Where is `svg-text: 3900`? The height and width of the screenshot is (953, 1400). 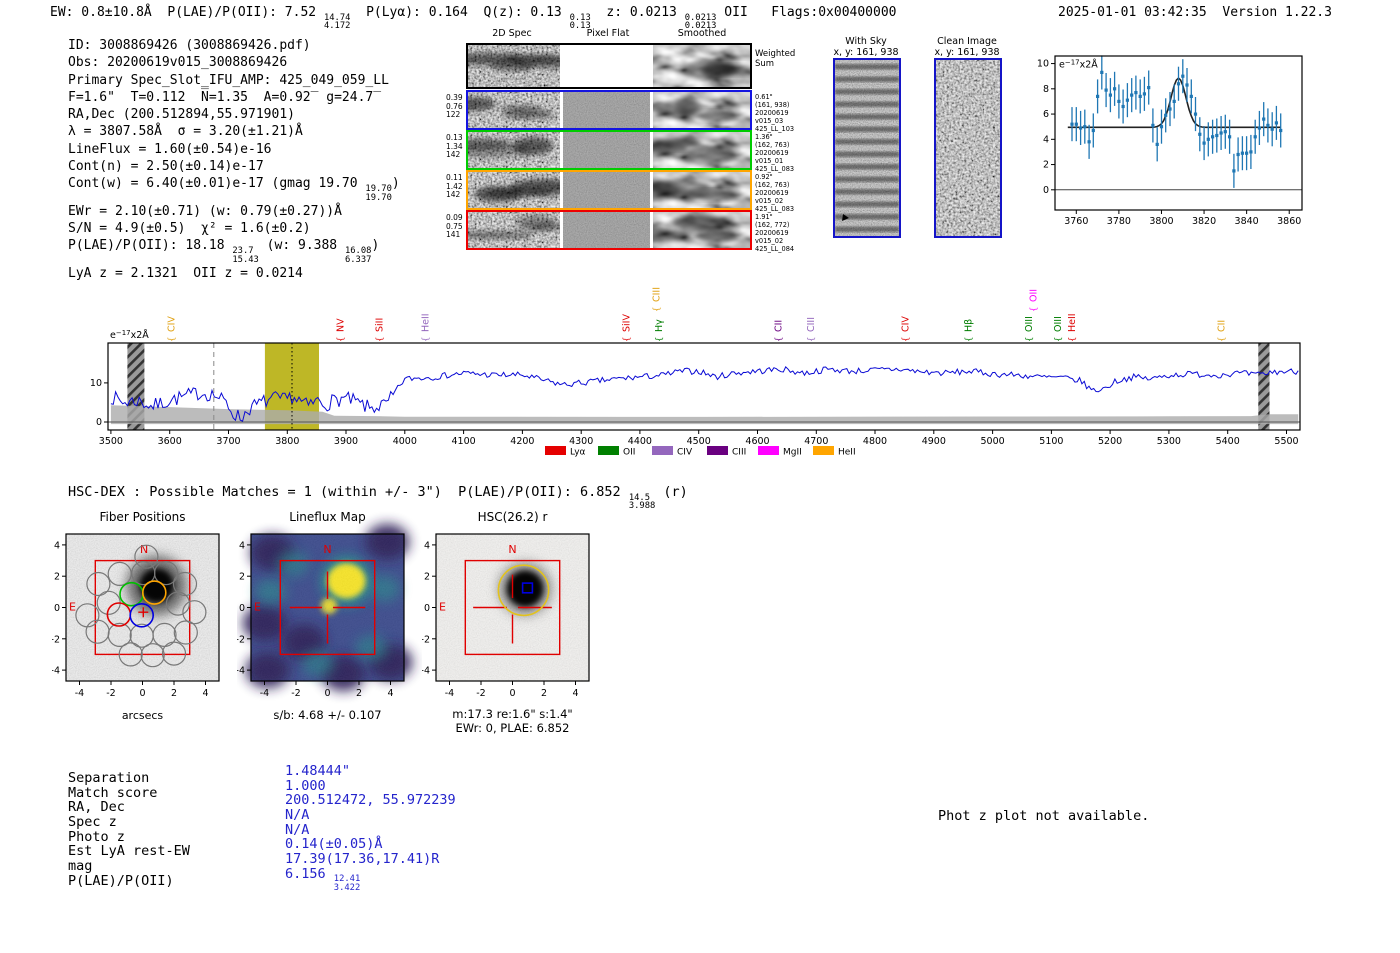 svg-text: 3900 is located at coordinates (346, 441).